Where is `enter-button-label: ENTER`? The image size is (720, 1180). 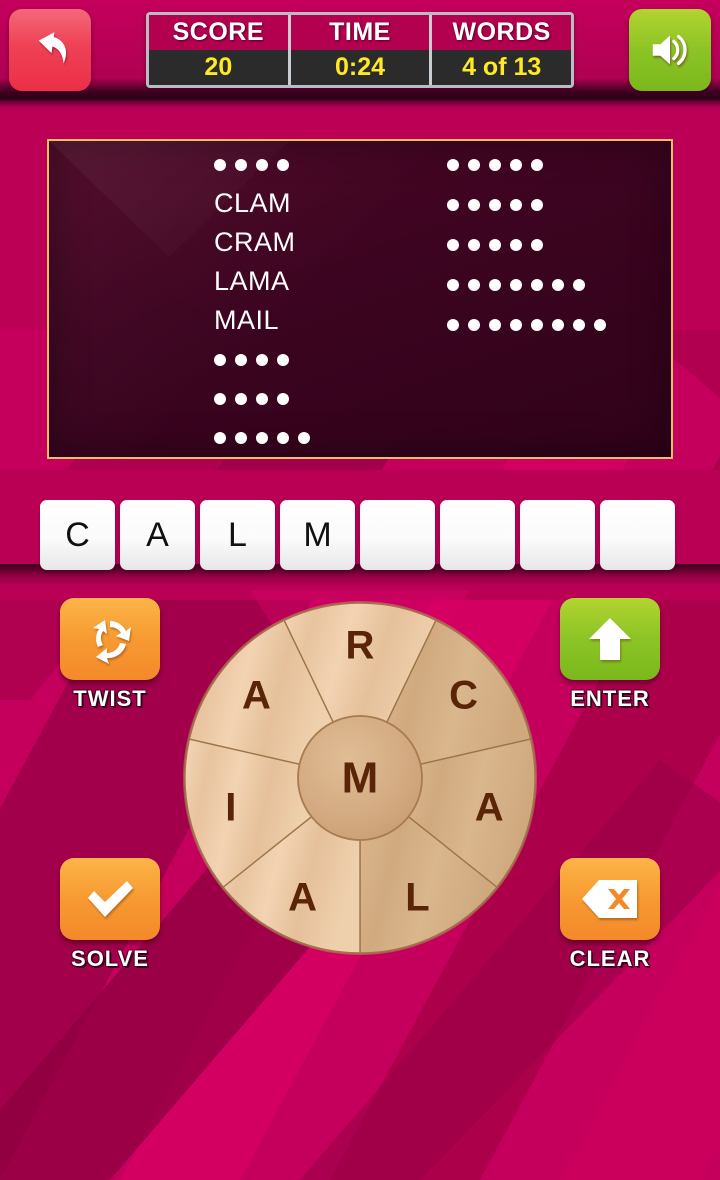
enter-button-label: ENTER is located at coordinates (610, 698).